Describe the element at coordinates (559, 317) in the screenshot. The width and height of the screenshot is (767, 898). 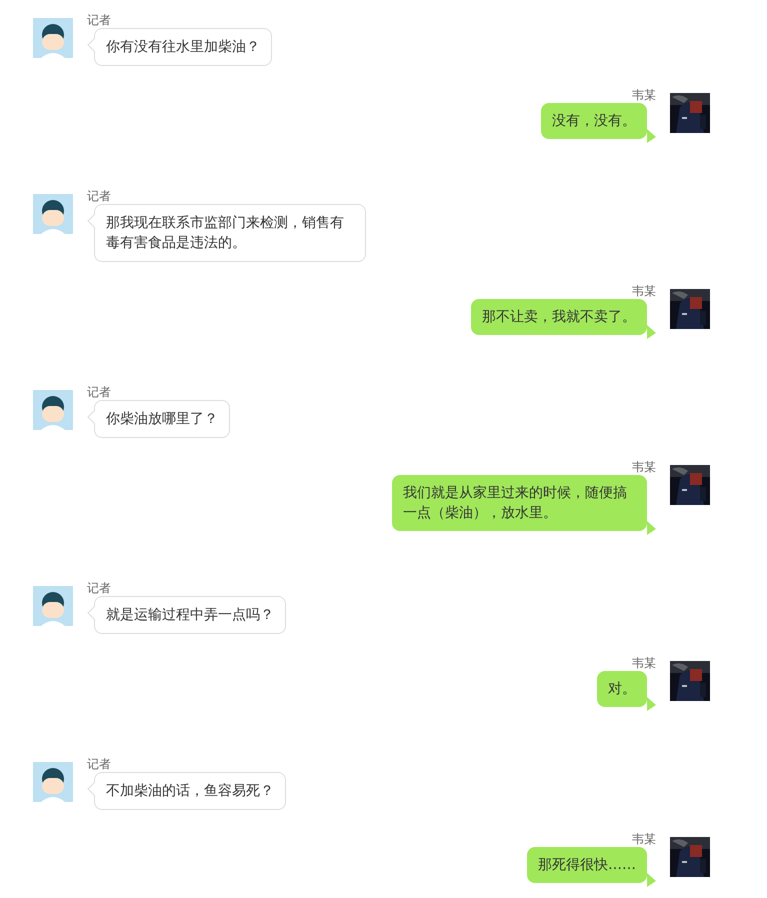
I see `message-bubble: 那不让卖，我就不卖了。` at that location.